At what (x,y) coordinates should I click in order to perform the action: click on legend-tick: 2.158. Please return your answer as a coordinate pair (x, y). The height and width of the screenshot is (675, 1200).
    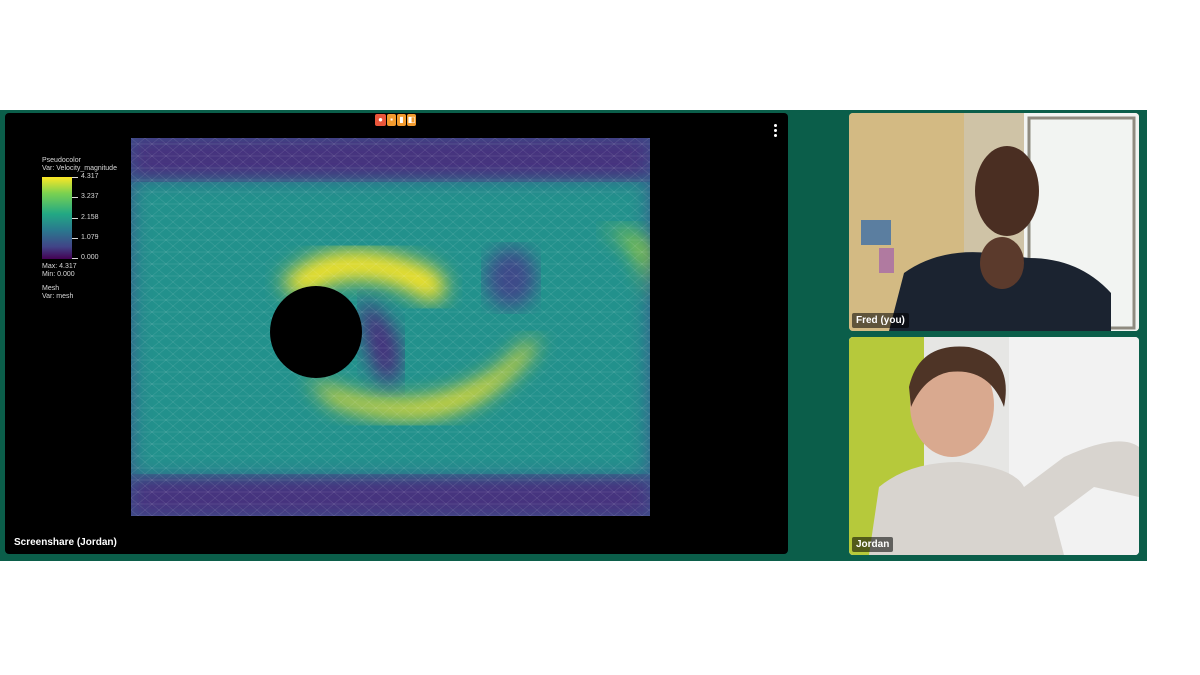
    Looking at the image, I should click on (90, 217).